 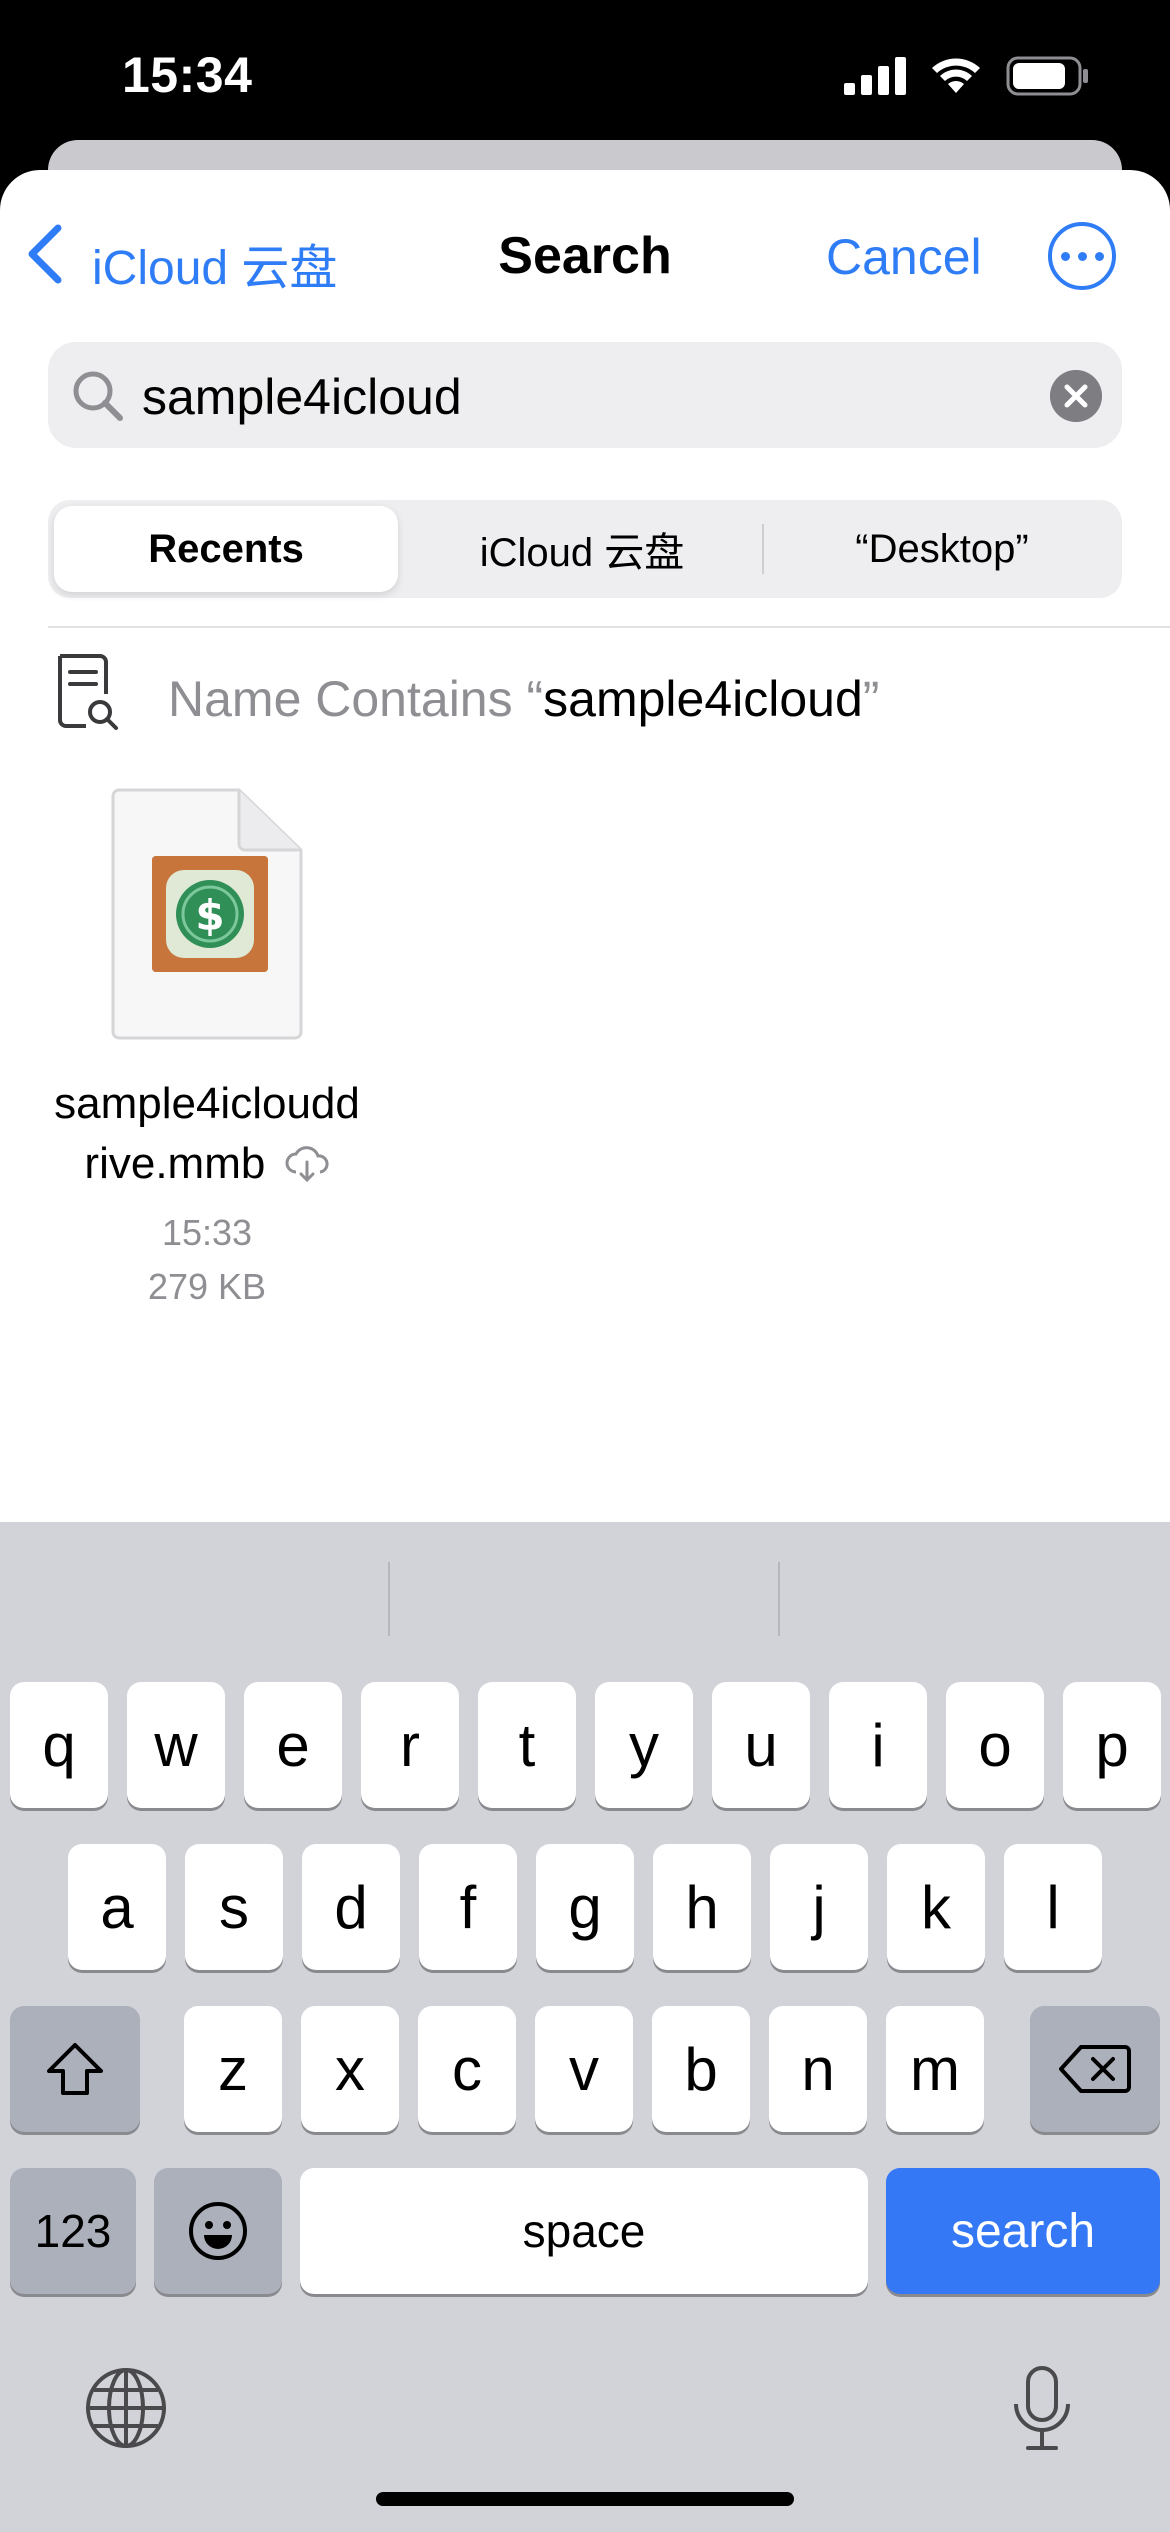 I want to click on key-n: n, so click(x=818, y=2069).